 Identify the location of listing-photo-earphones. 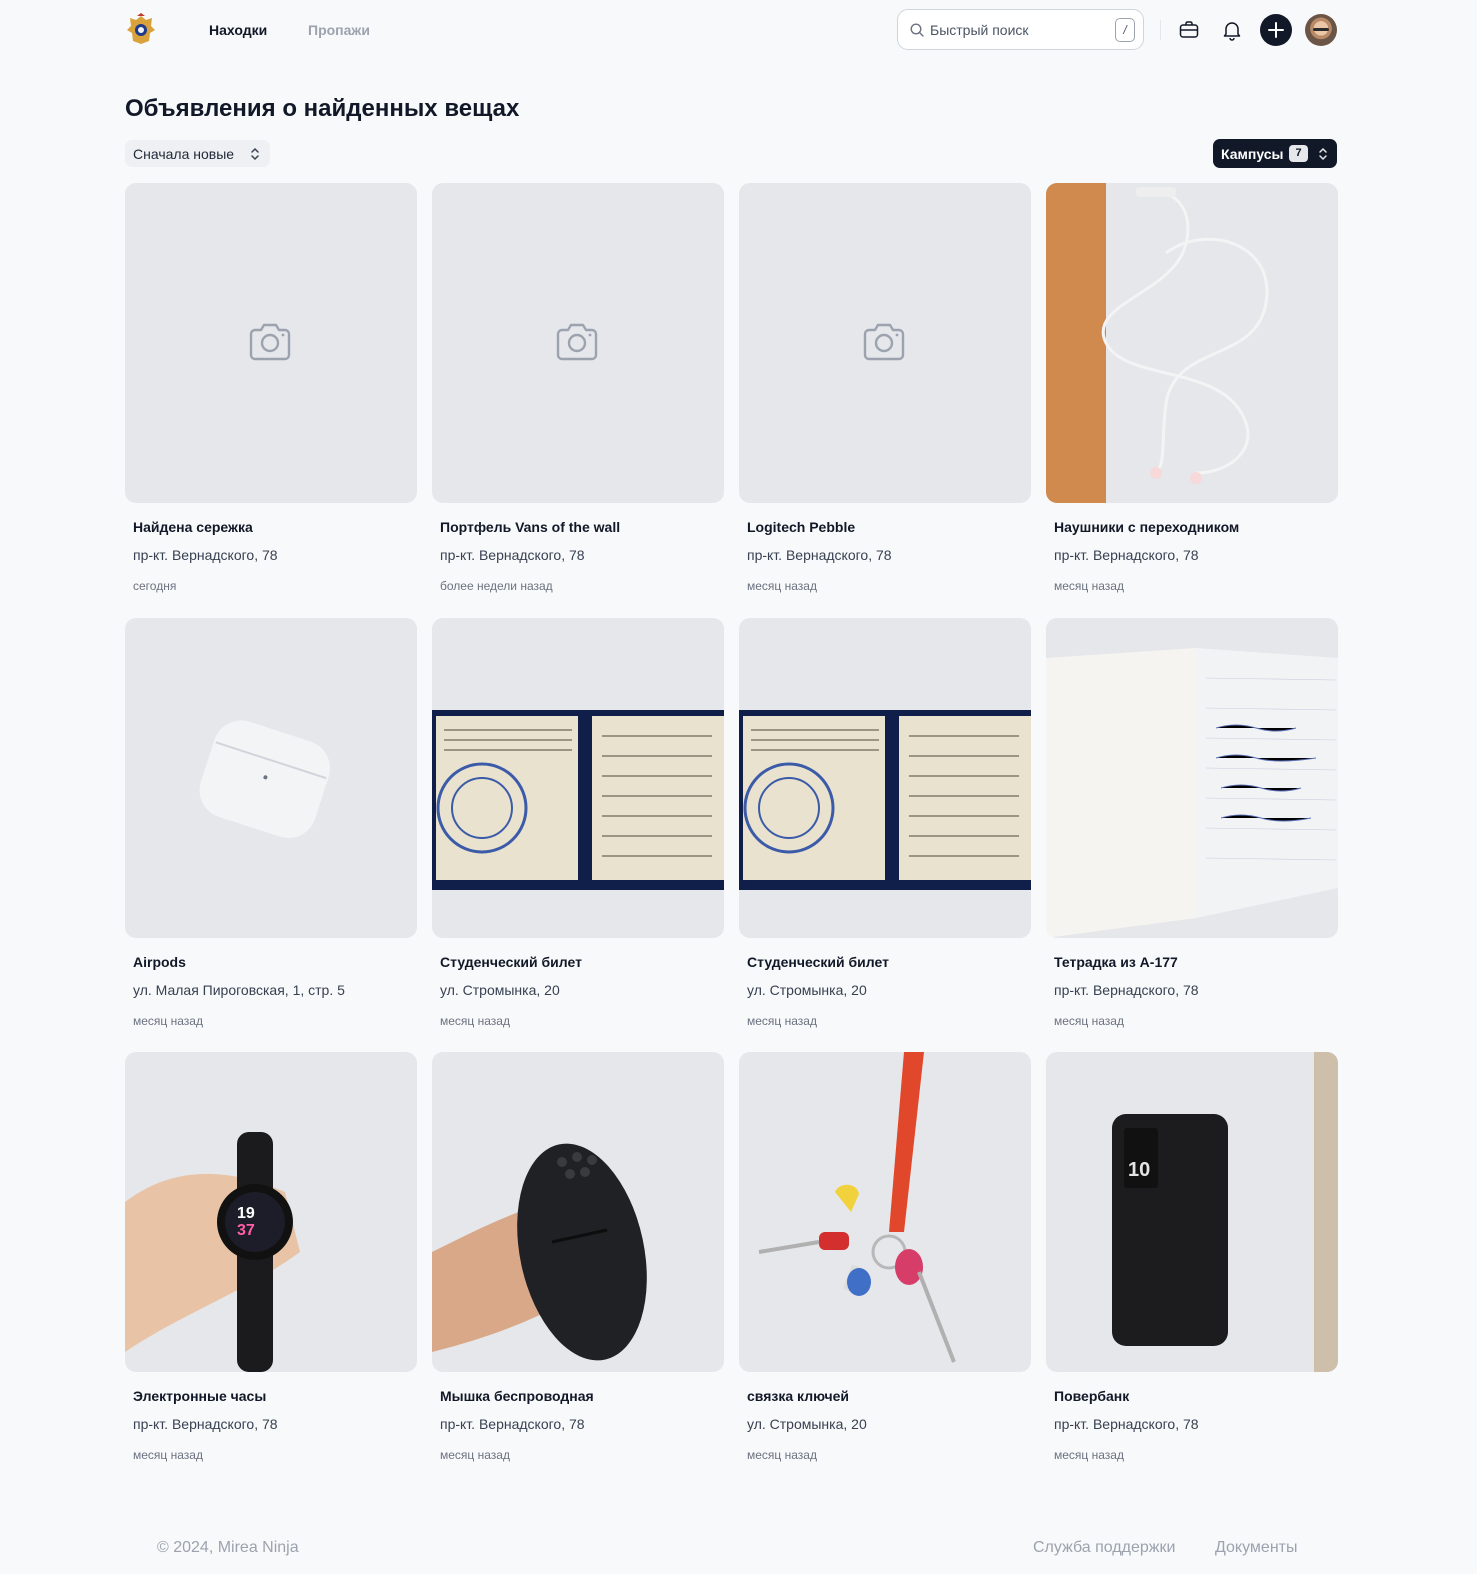
(1192, 343).